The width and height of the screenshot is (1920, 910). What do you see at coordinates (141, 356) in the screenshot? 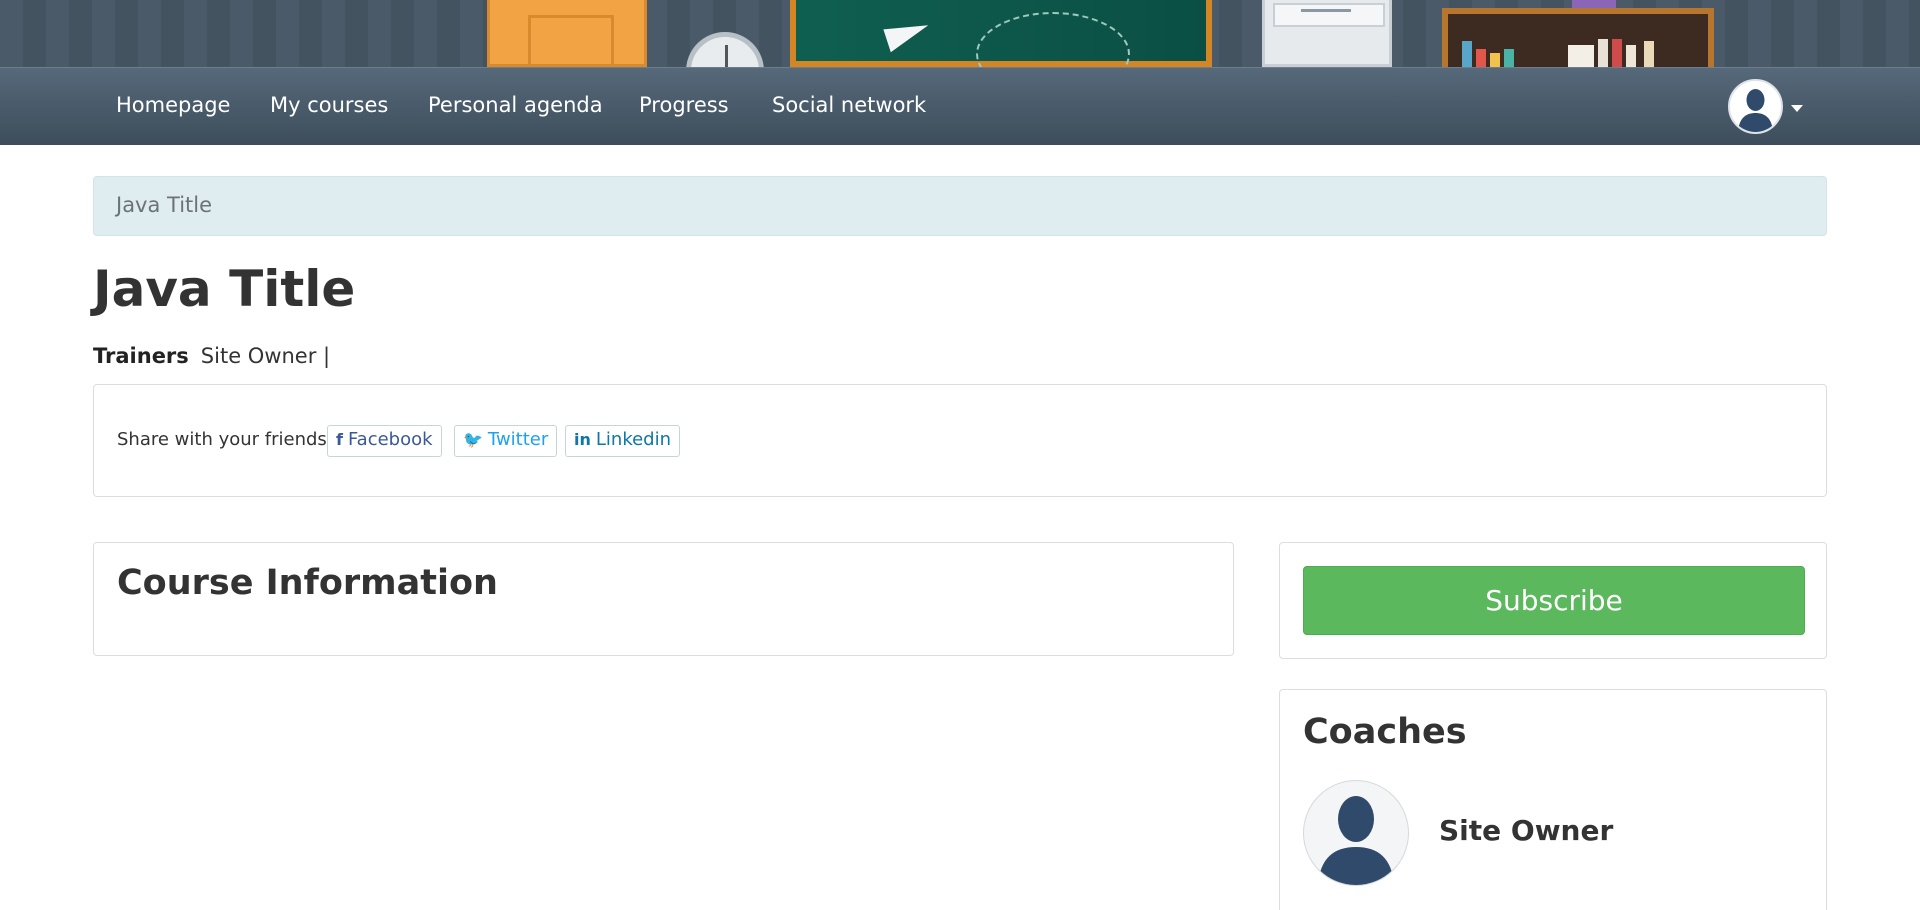
I see `trainers-label: Trainers` at bounding box center [141, 356].